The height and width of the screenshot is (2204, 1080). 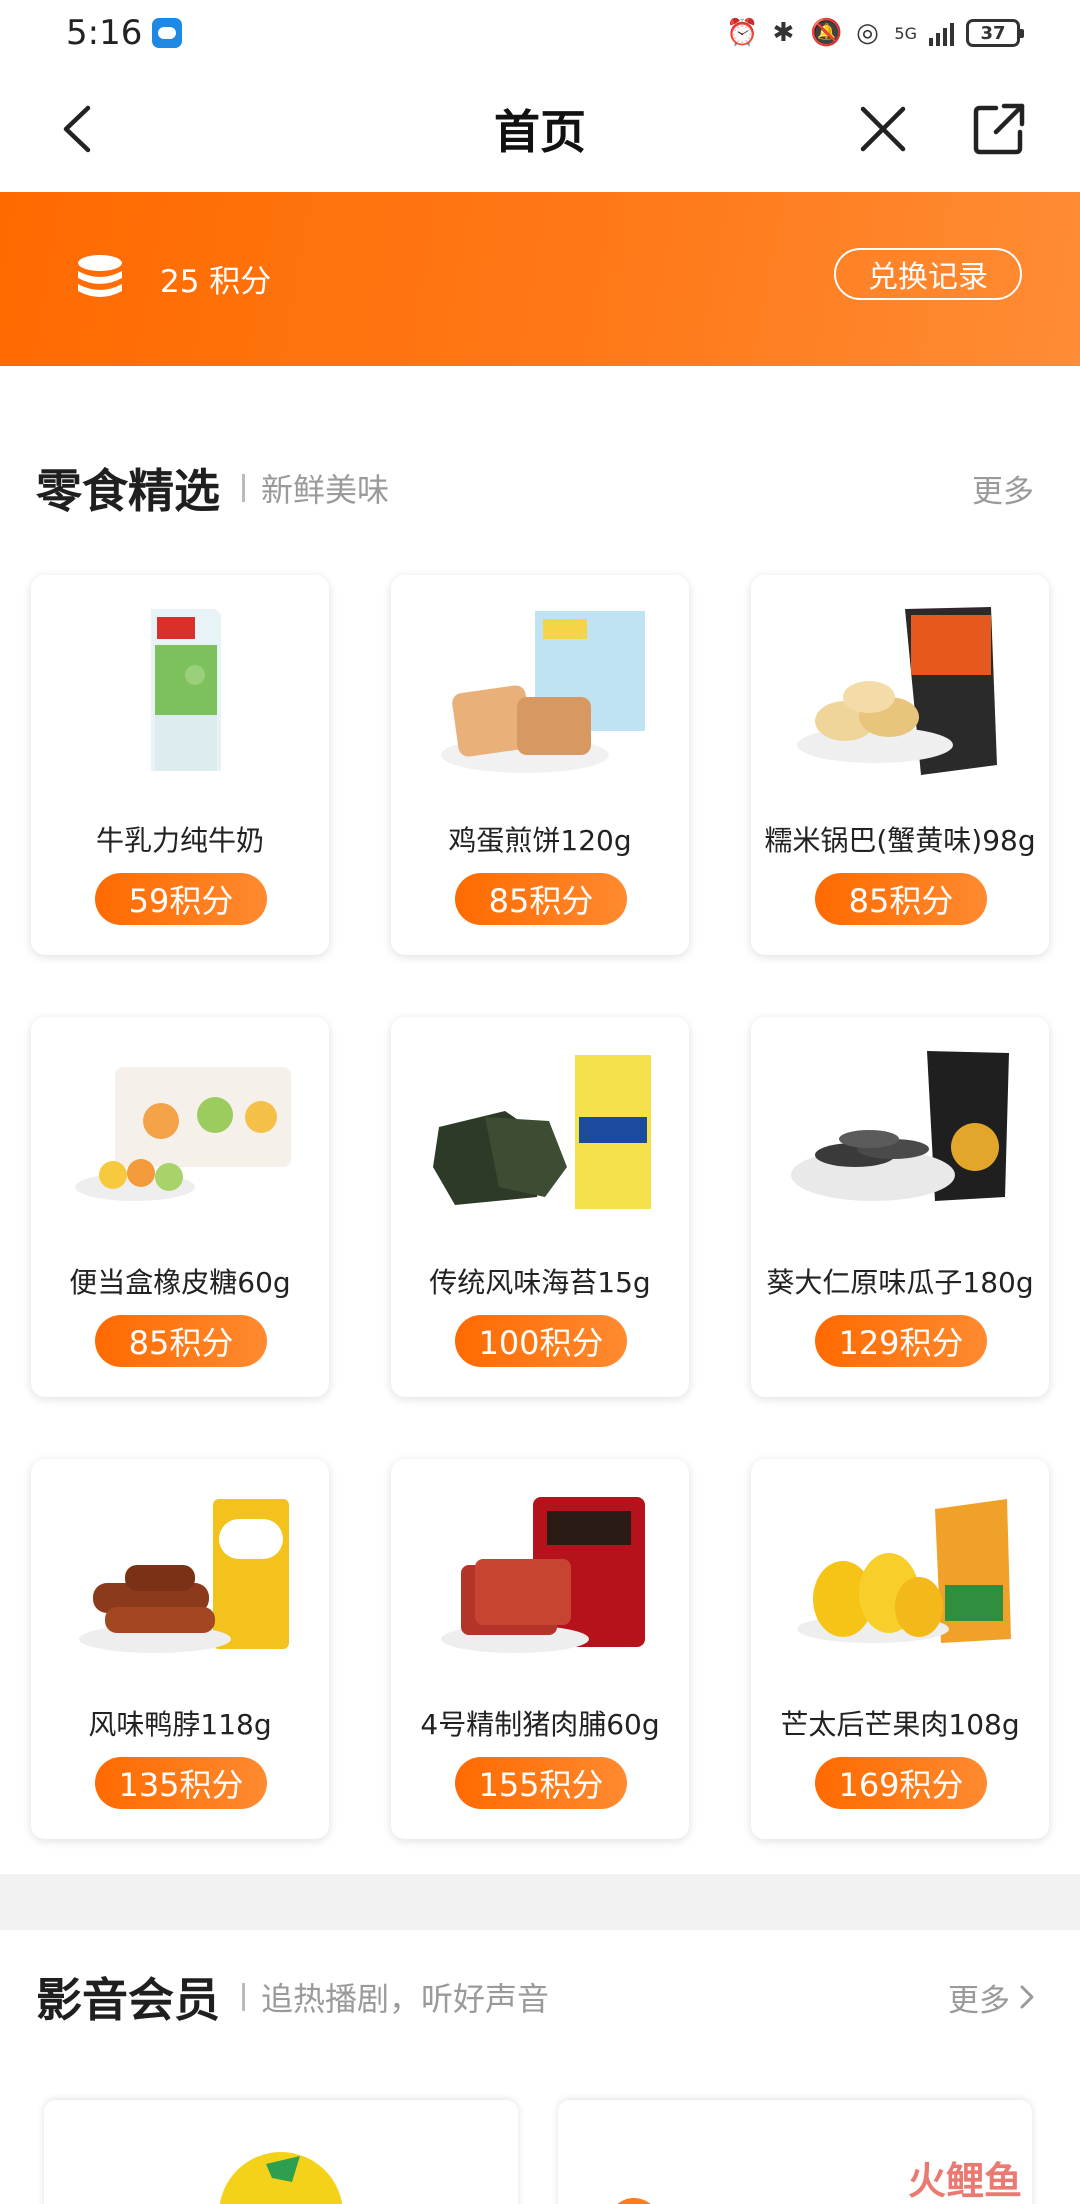 I want to click on close-icon, so click(x=883, y=129).